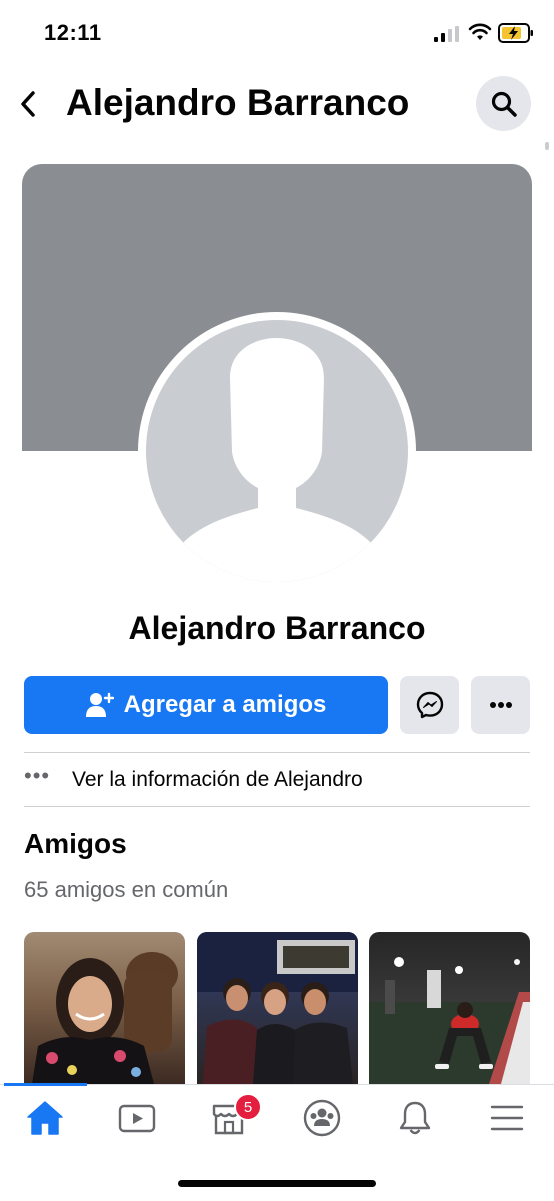 This screenshot has height=1201, width=554. I want to click on groups-icon, so click(322, 1118).